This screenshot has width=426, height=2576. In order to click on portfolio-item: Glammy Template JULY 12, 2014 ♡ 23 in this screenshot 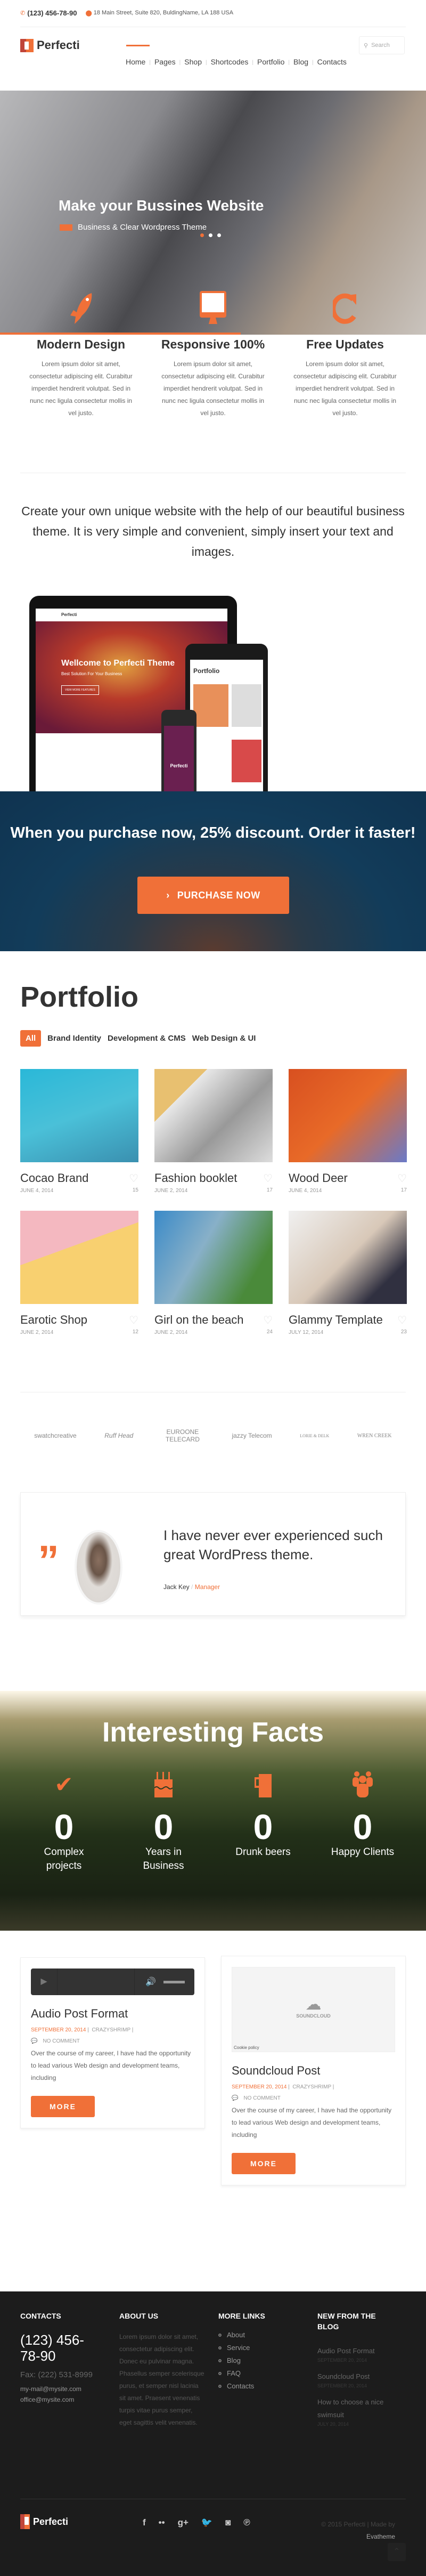, I will do `click(348, 1273)`.